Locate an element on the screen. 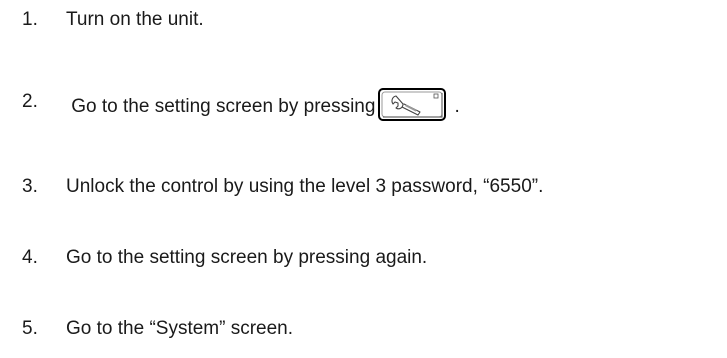 The height and width of the screenshot is (358, 727). step-number: 4. is located at coordinates (30, 257).